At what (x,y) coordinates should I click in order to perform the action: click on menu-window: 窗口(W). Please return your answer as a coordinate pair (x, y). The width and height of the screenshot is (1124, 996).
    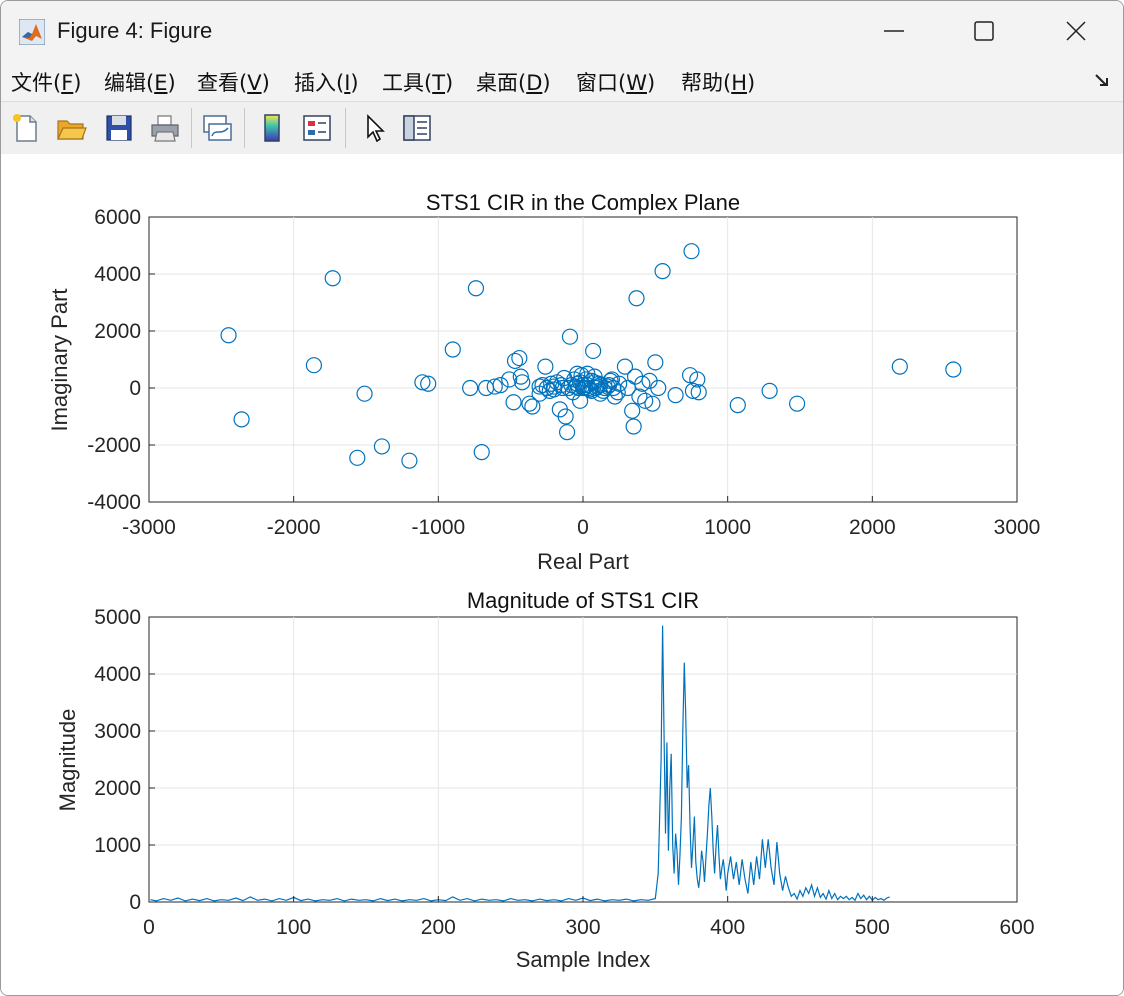
    Looking at the image, I should click on (615, 82).